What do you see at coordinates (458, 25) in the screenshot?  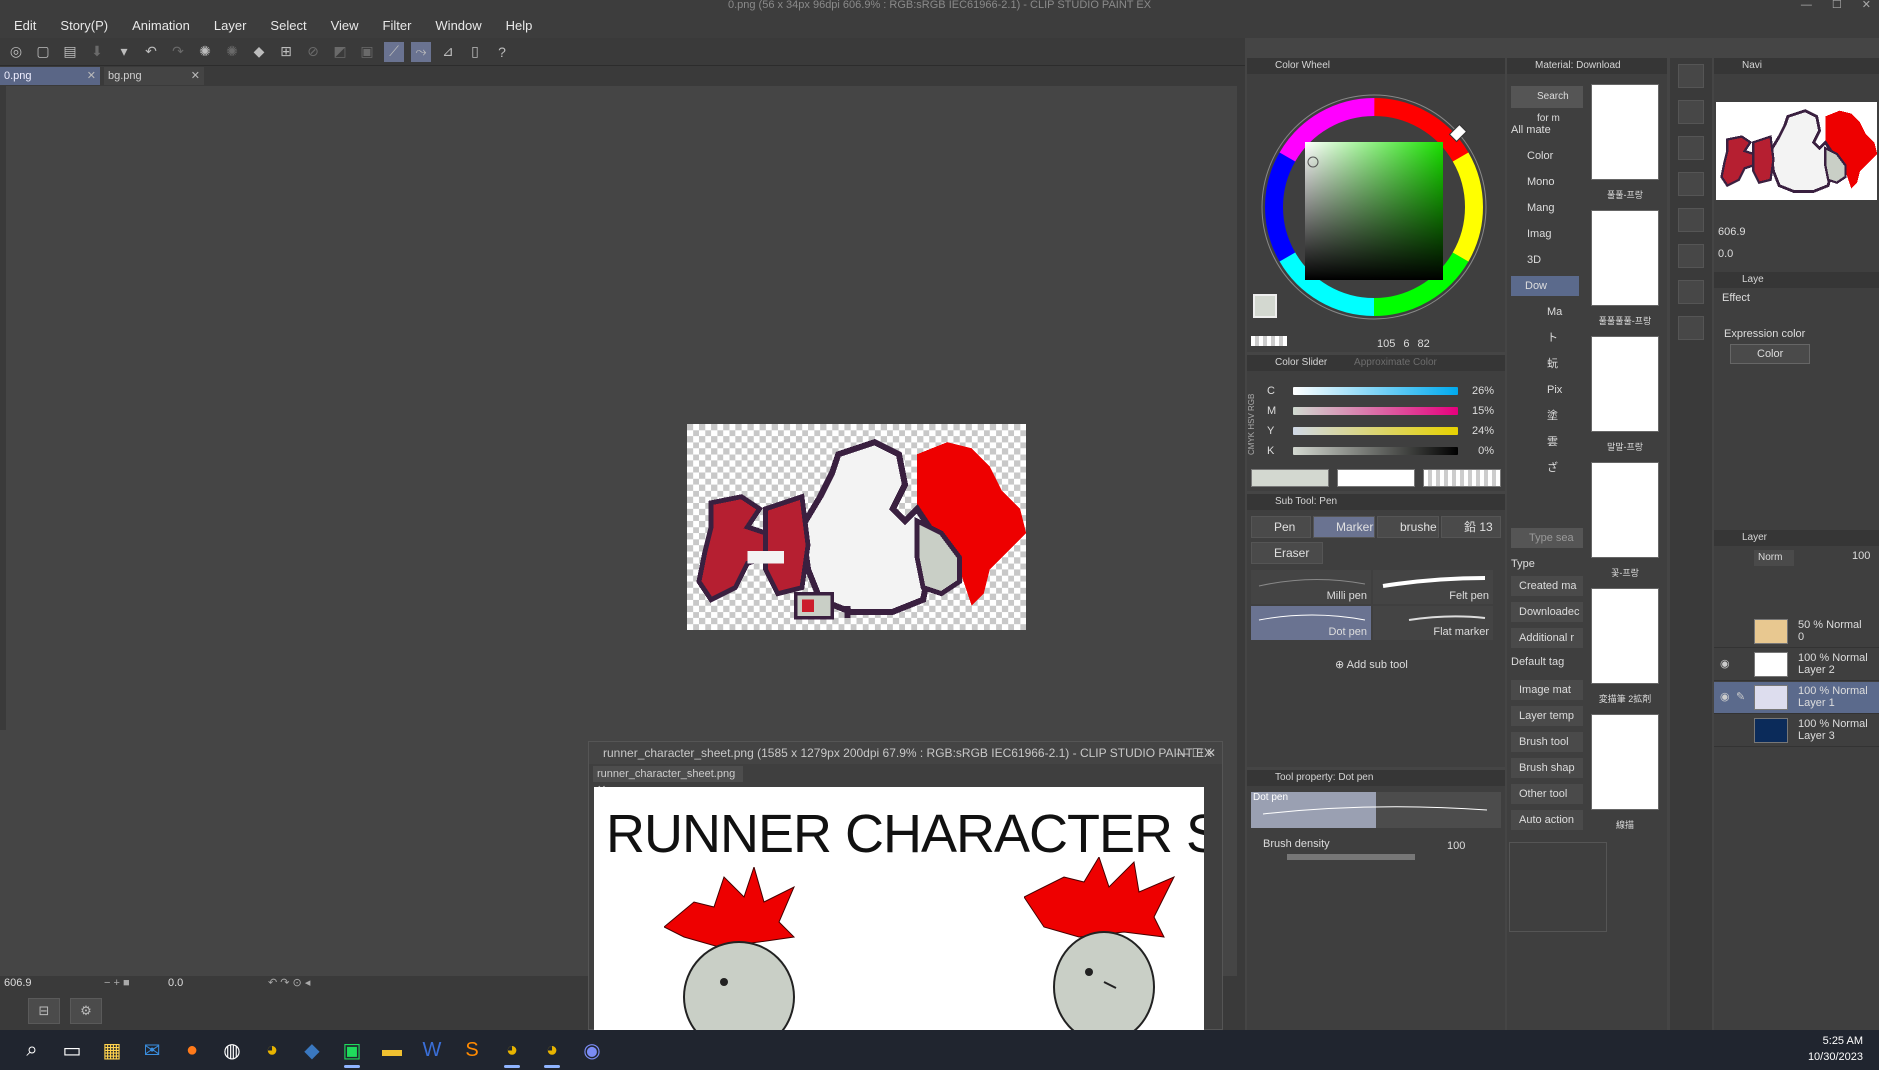 I see `menu-window: Window` at bounding box center [458, 25].